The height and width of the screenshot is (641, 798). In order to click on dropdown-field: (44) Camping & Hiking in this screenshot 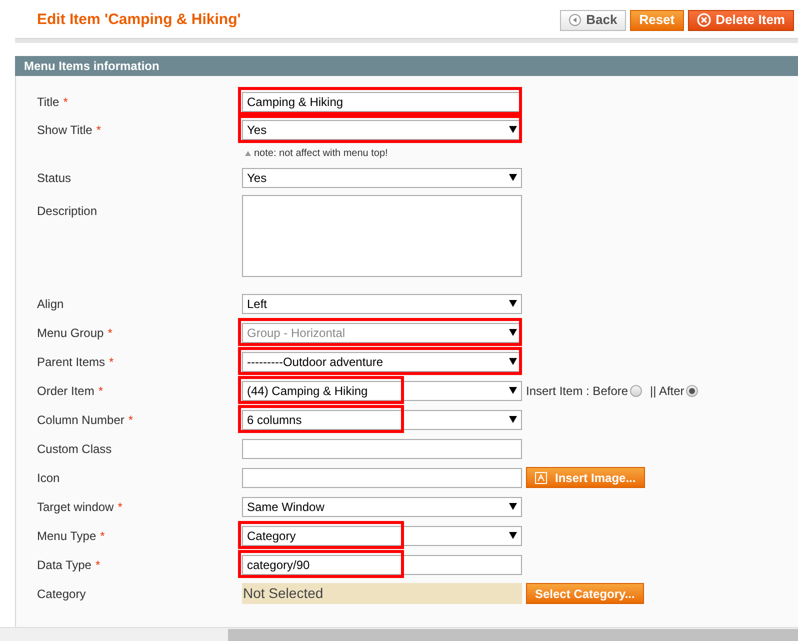, I will do `click(382, 390)`.